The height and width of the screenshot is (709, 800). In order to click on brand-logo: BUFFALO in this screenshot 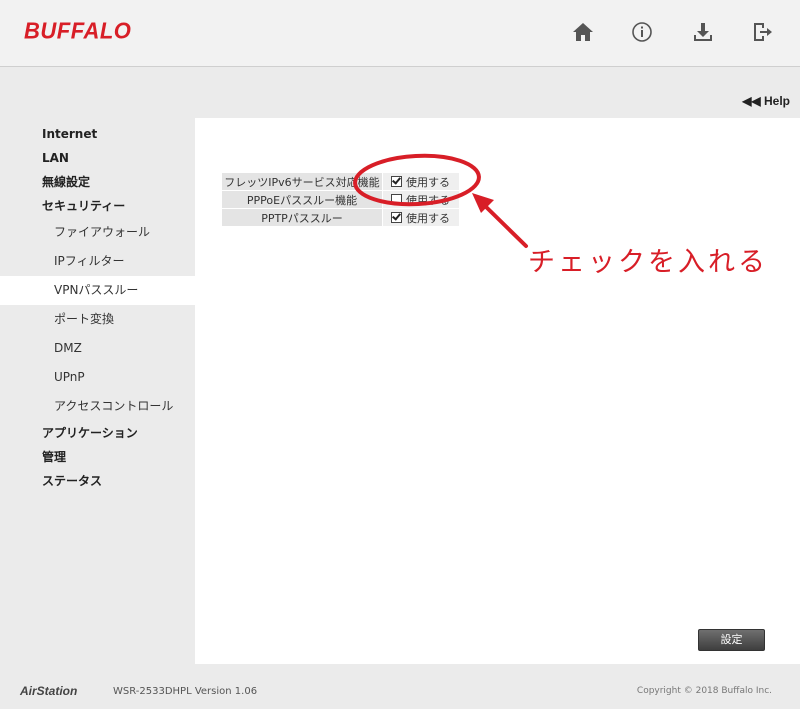, I will do `click(77, 30)`.